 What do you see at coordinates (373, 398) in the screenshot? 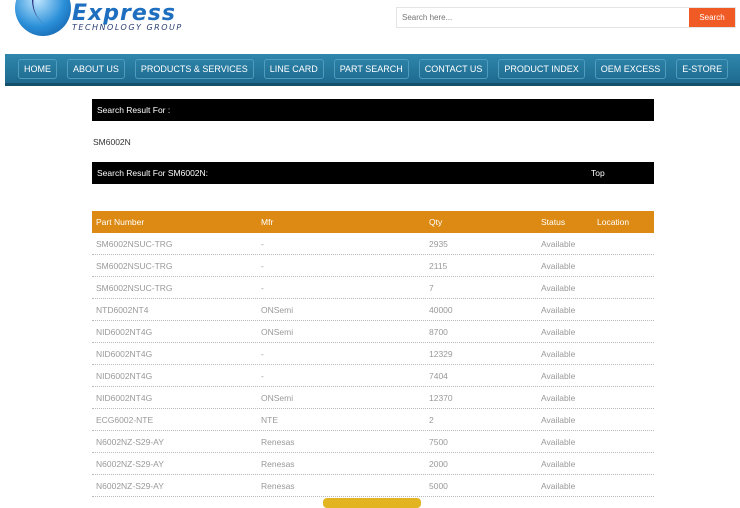
I see `table-row: NID6002NT4G ONSemi 12370 Available` at bounding box center [373, 398].